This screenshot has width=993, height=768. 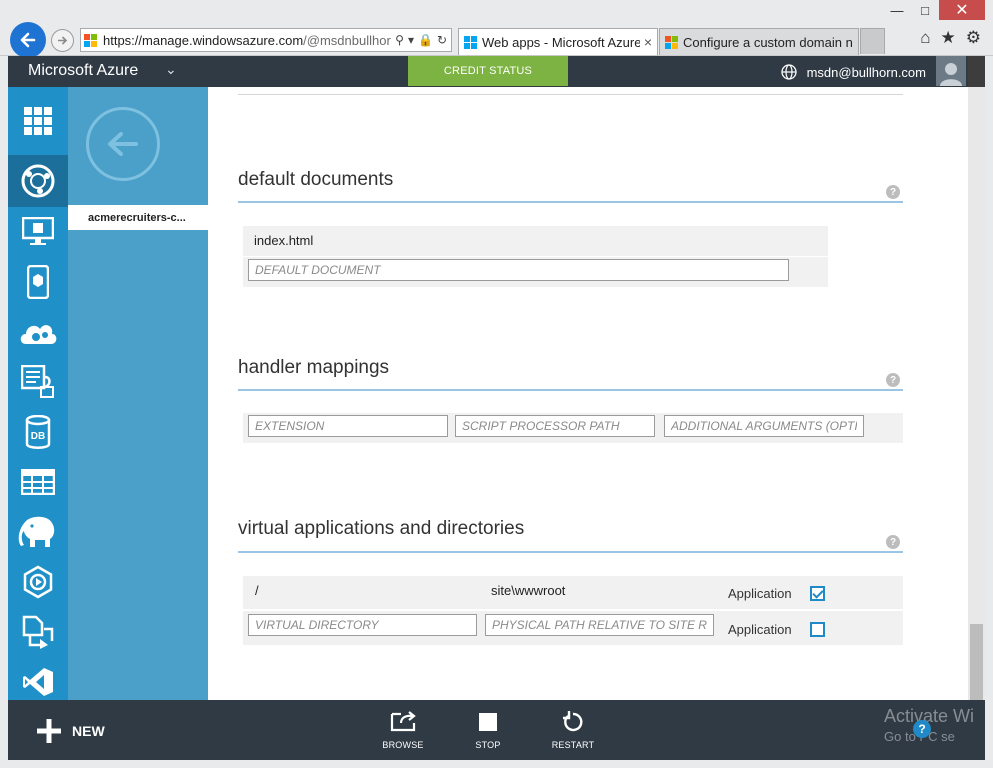 I want to click on browse-button: BROWSE, so click(x=403, y=730).